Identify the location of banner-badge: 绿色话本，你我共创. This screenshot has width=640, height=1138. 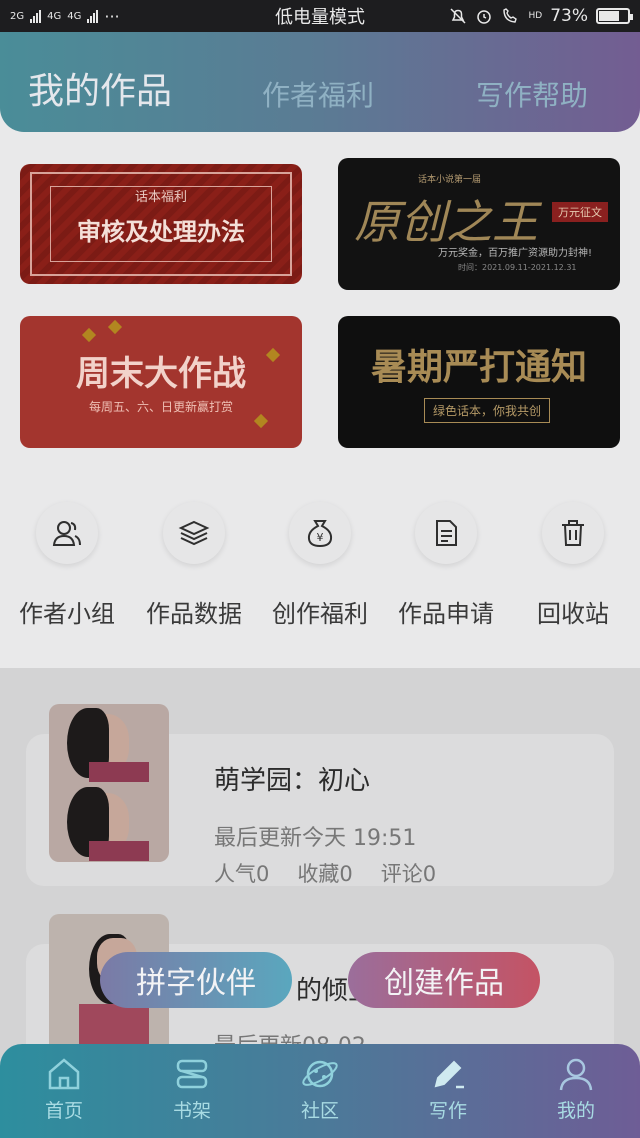
(487, 410).